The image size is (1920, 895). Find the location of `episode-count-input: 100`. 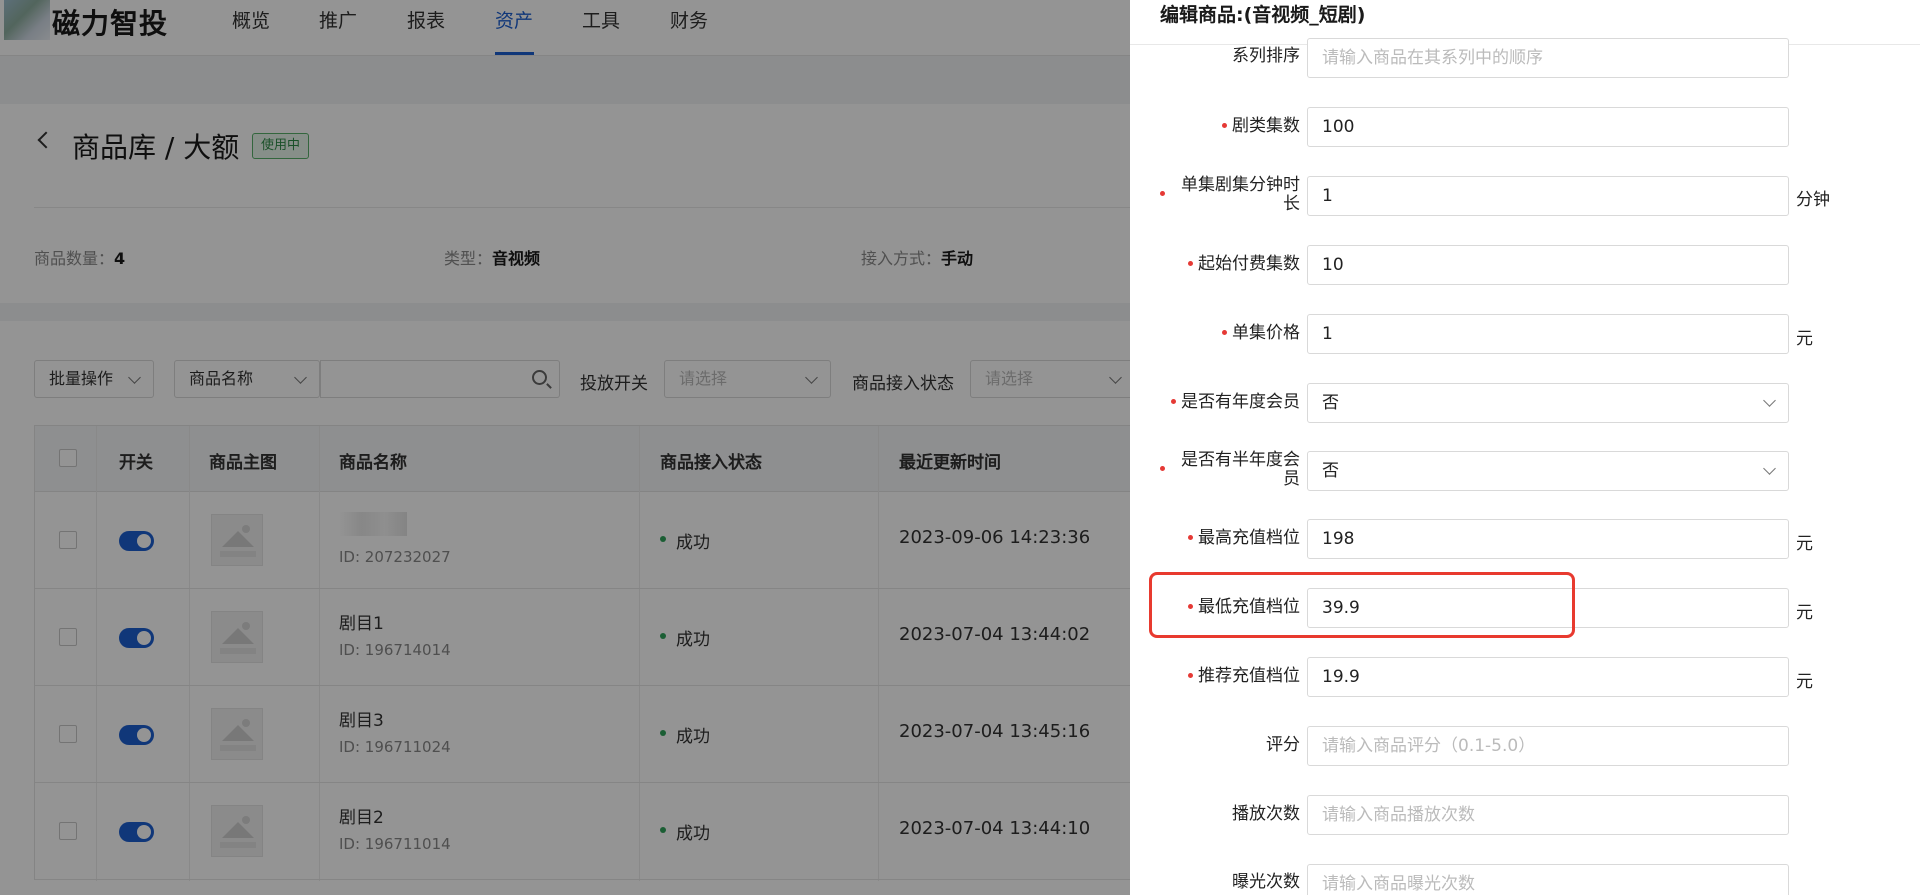

episode-count-input: 100 is located at coordinates (1548, 127).